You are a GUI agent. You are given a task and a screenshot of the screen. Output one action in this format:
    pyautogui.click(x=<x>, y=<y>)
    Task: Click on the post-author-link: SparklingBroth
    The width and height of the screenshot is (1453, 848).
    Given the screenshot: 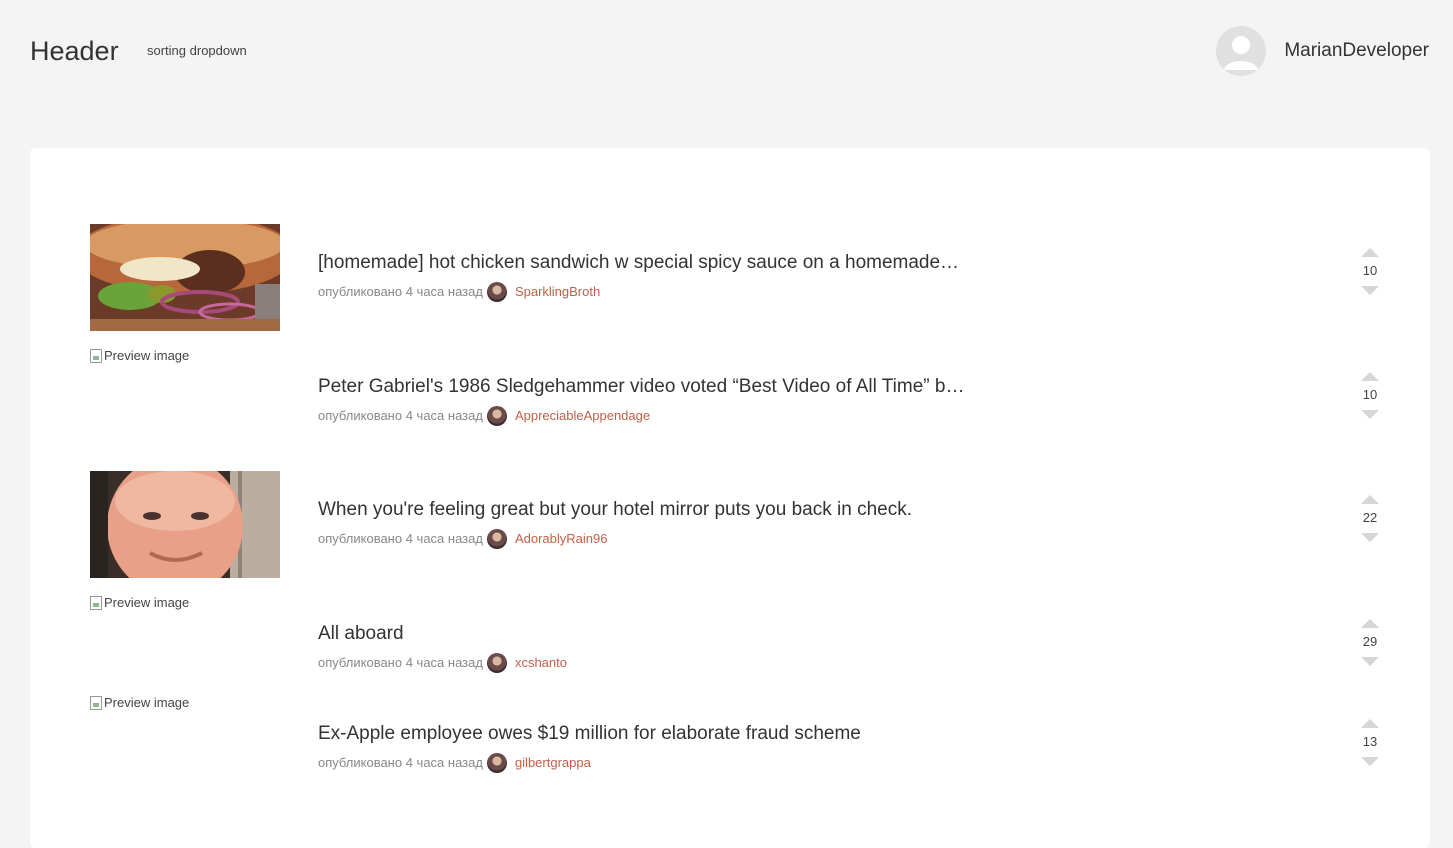 What is the action you would take?
    pyautogui.click(x=557, y=292)
    